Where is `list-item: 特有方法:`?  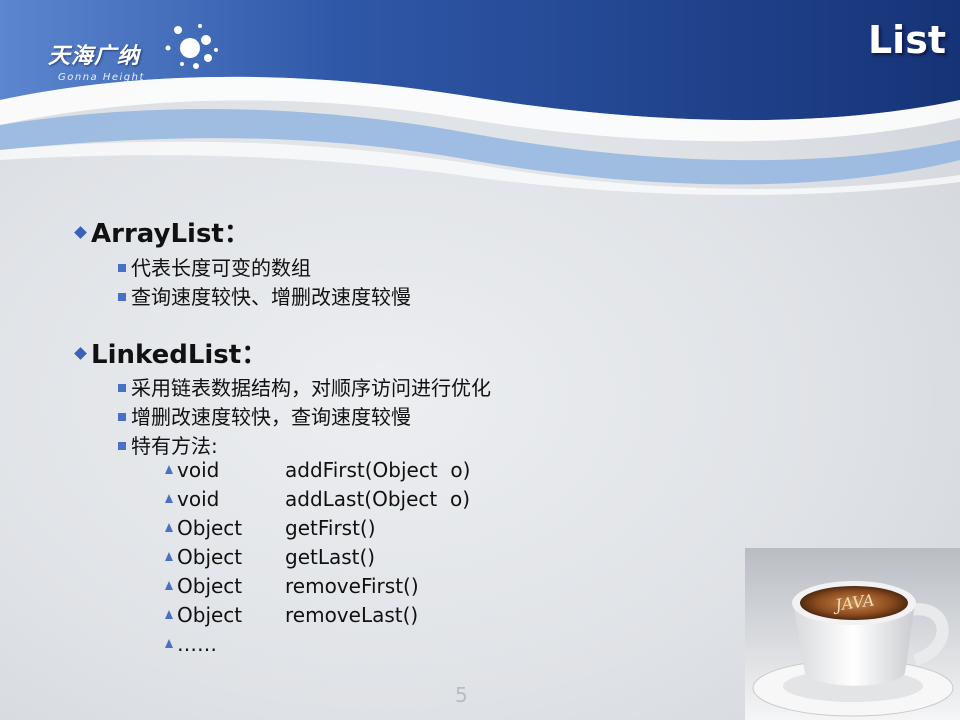
list-item: 特有方法: is located at coordinates (168, 444).